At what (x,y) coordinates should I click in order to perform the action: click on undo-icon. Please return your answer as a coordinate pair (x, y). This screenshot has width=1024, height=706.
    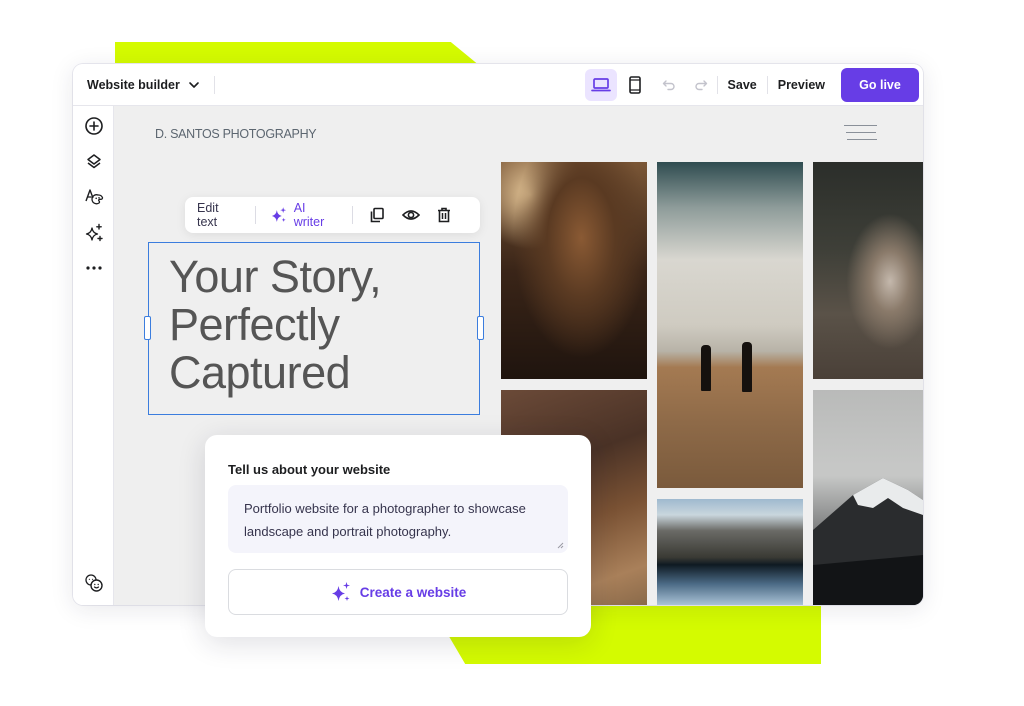
    Looking at the image, I should click on (668, 85).